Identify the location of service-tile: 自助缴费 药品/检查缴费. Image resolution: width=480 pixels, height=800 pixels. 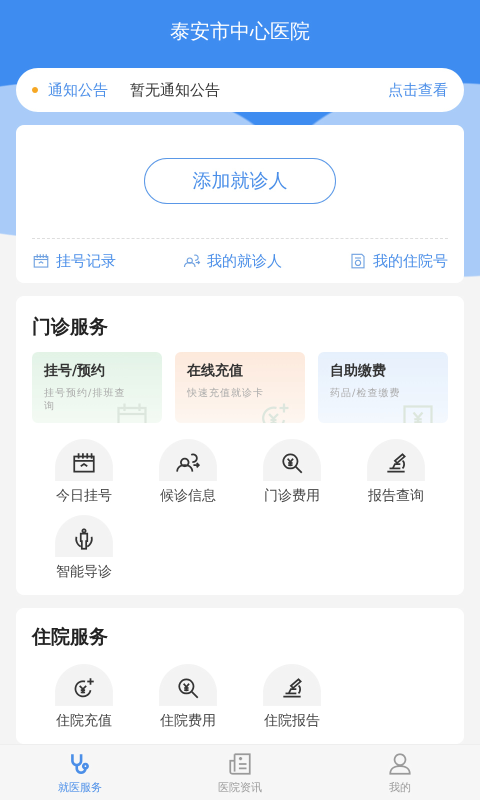
(383, 387).